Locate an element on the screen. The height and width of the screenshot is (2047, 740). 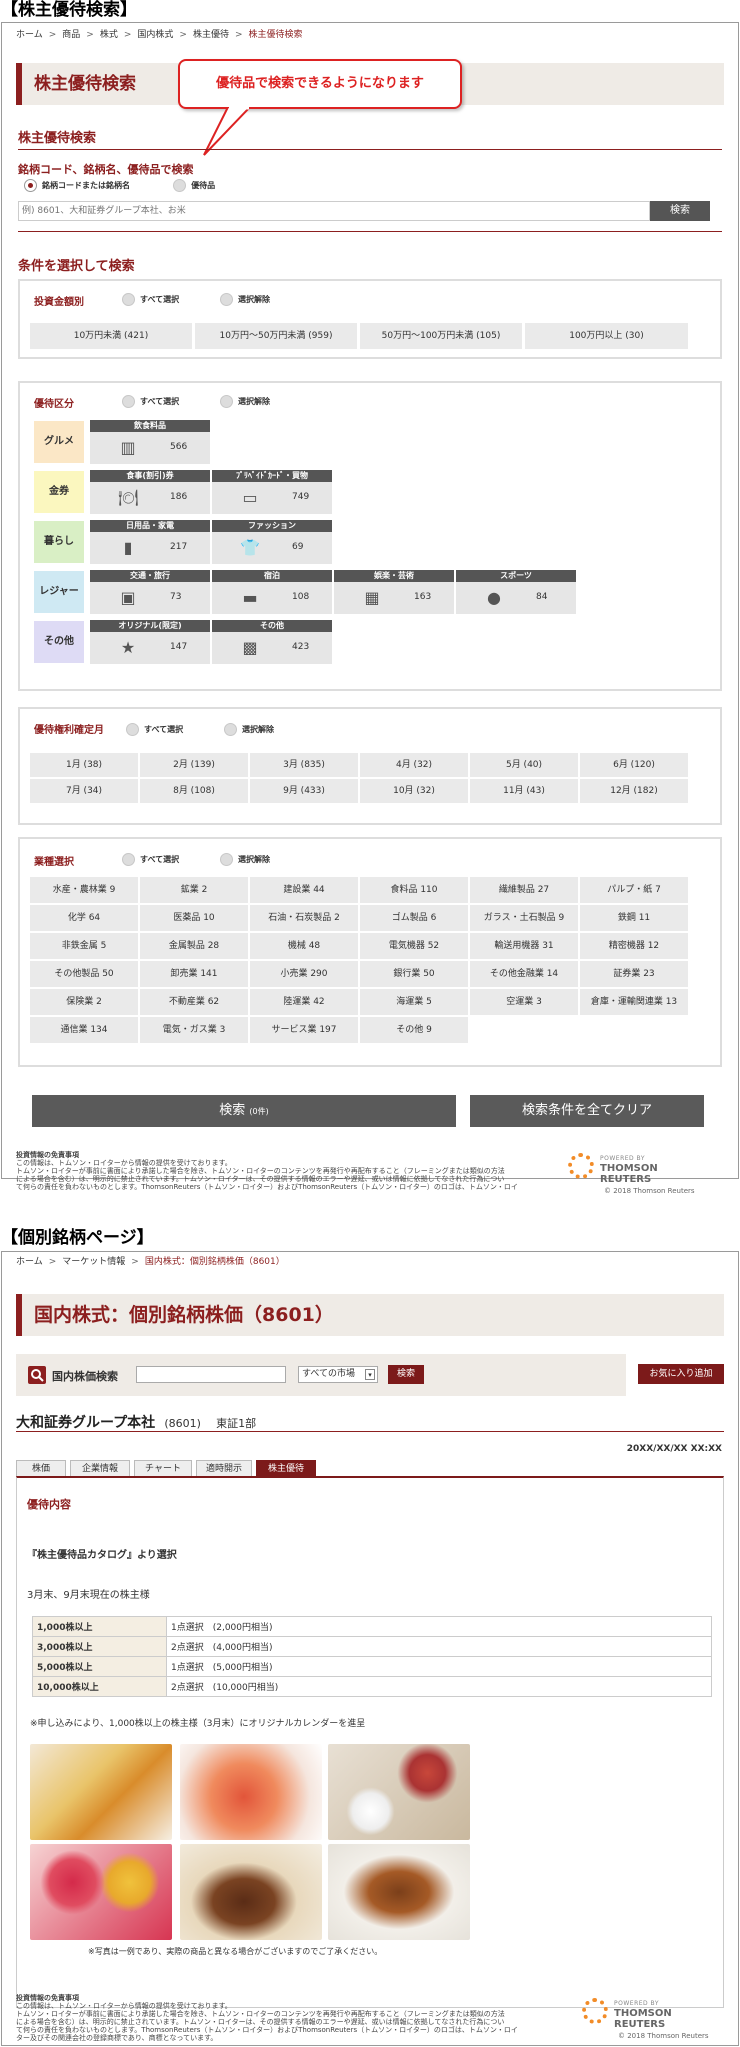
invest-cell: 10万円未満 (421) is located at coordinates (111, 336).